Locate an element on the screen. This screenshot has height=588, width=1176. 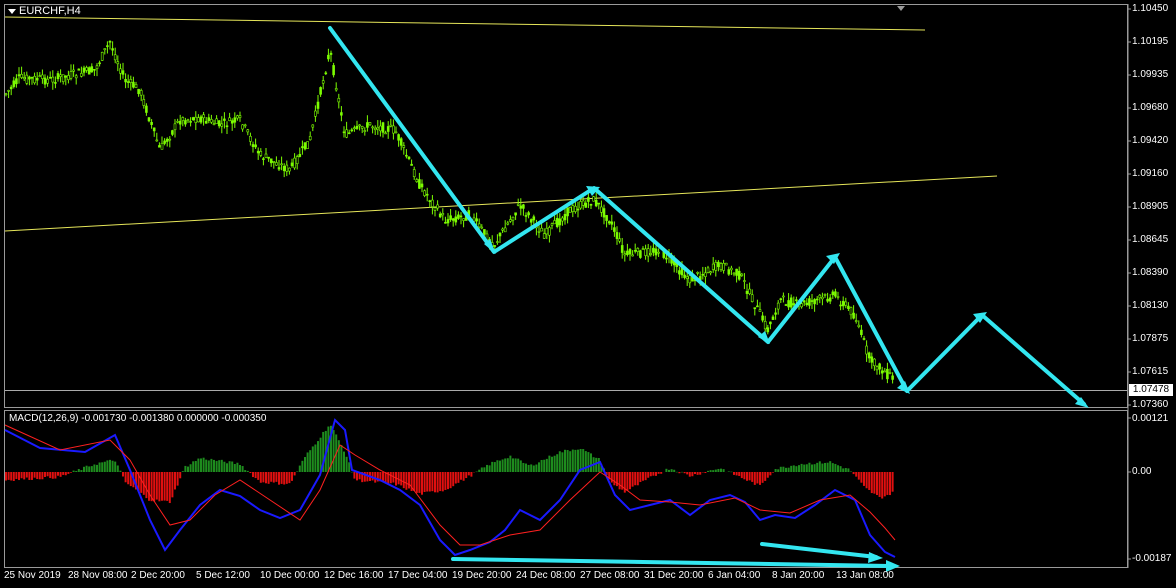
symbol-label: EURCHF,H4 is located at coordinates (50, 11).